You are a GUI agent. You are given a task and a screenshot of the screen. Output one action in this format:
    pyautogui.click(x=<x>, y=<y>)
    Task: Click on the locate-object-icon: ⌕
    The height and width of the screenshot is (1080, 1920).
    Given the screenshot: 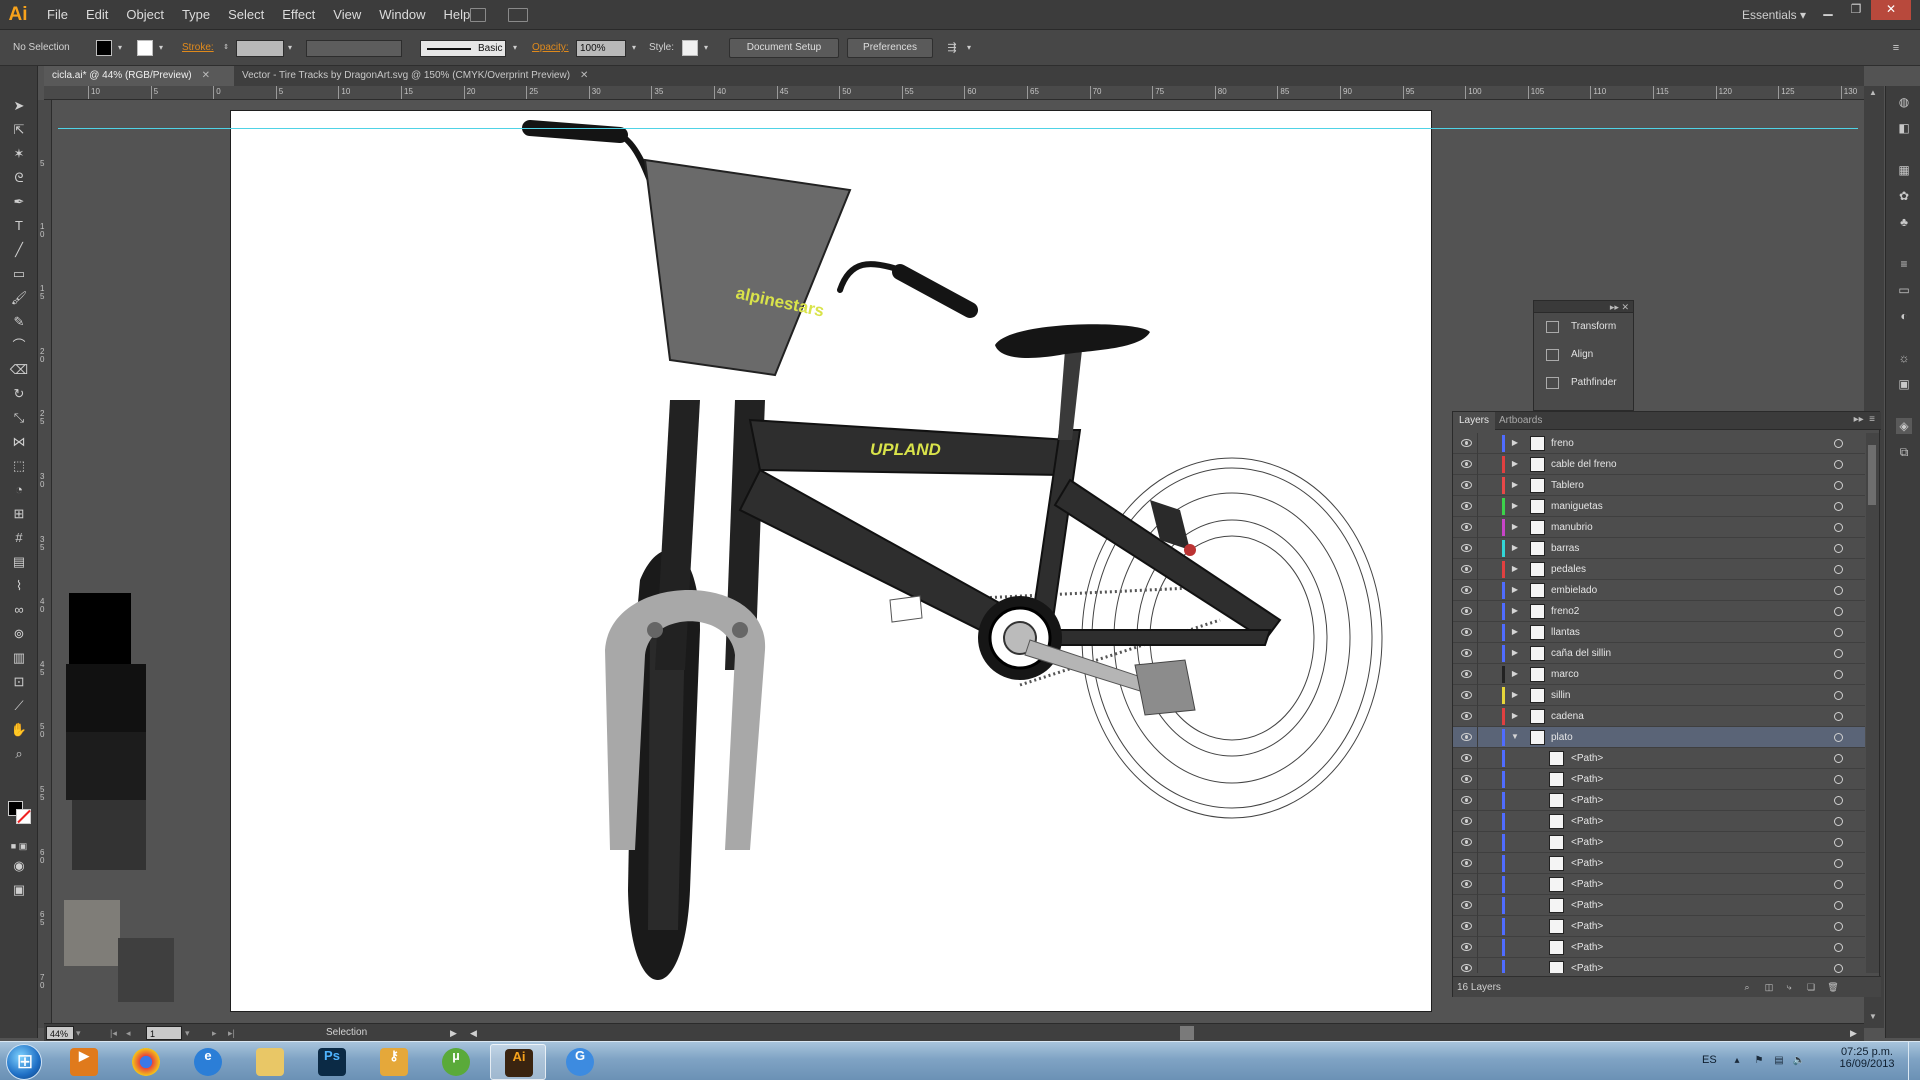 What is the action you would take?
    pyautogui.click(x=1747, y=987)
    